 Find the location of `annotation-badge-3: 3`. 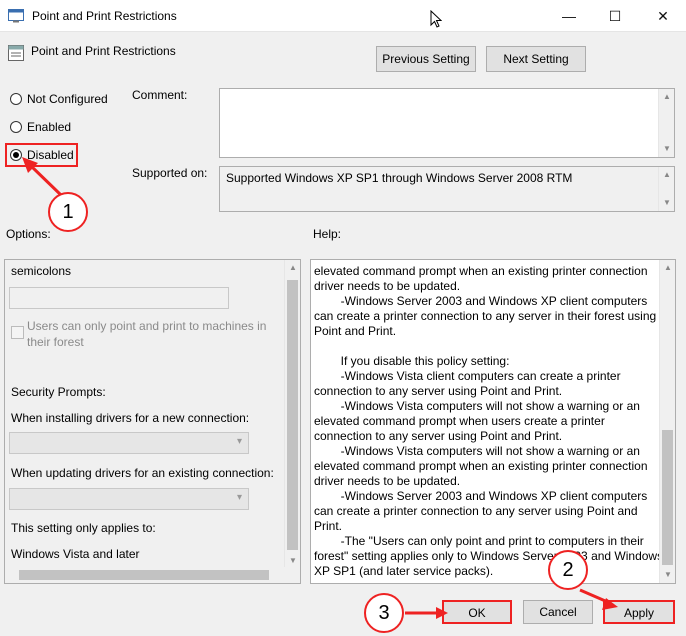

annotation-badge-3: 3 is located at coordinates (384, 613).